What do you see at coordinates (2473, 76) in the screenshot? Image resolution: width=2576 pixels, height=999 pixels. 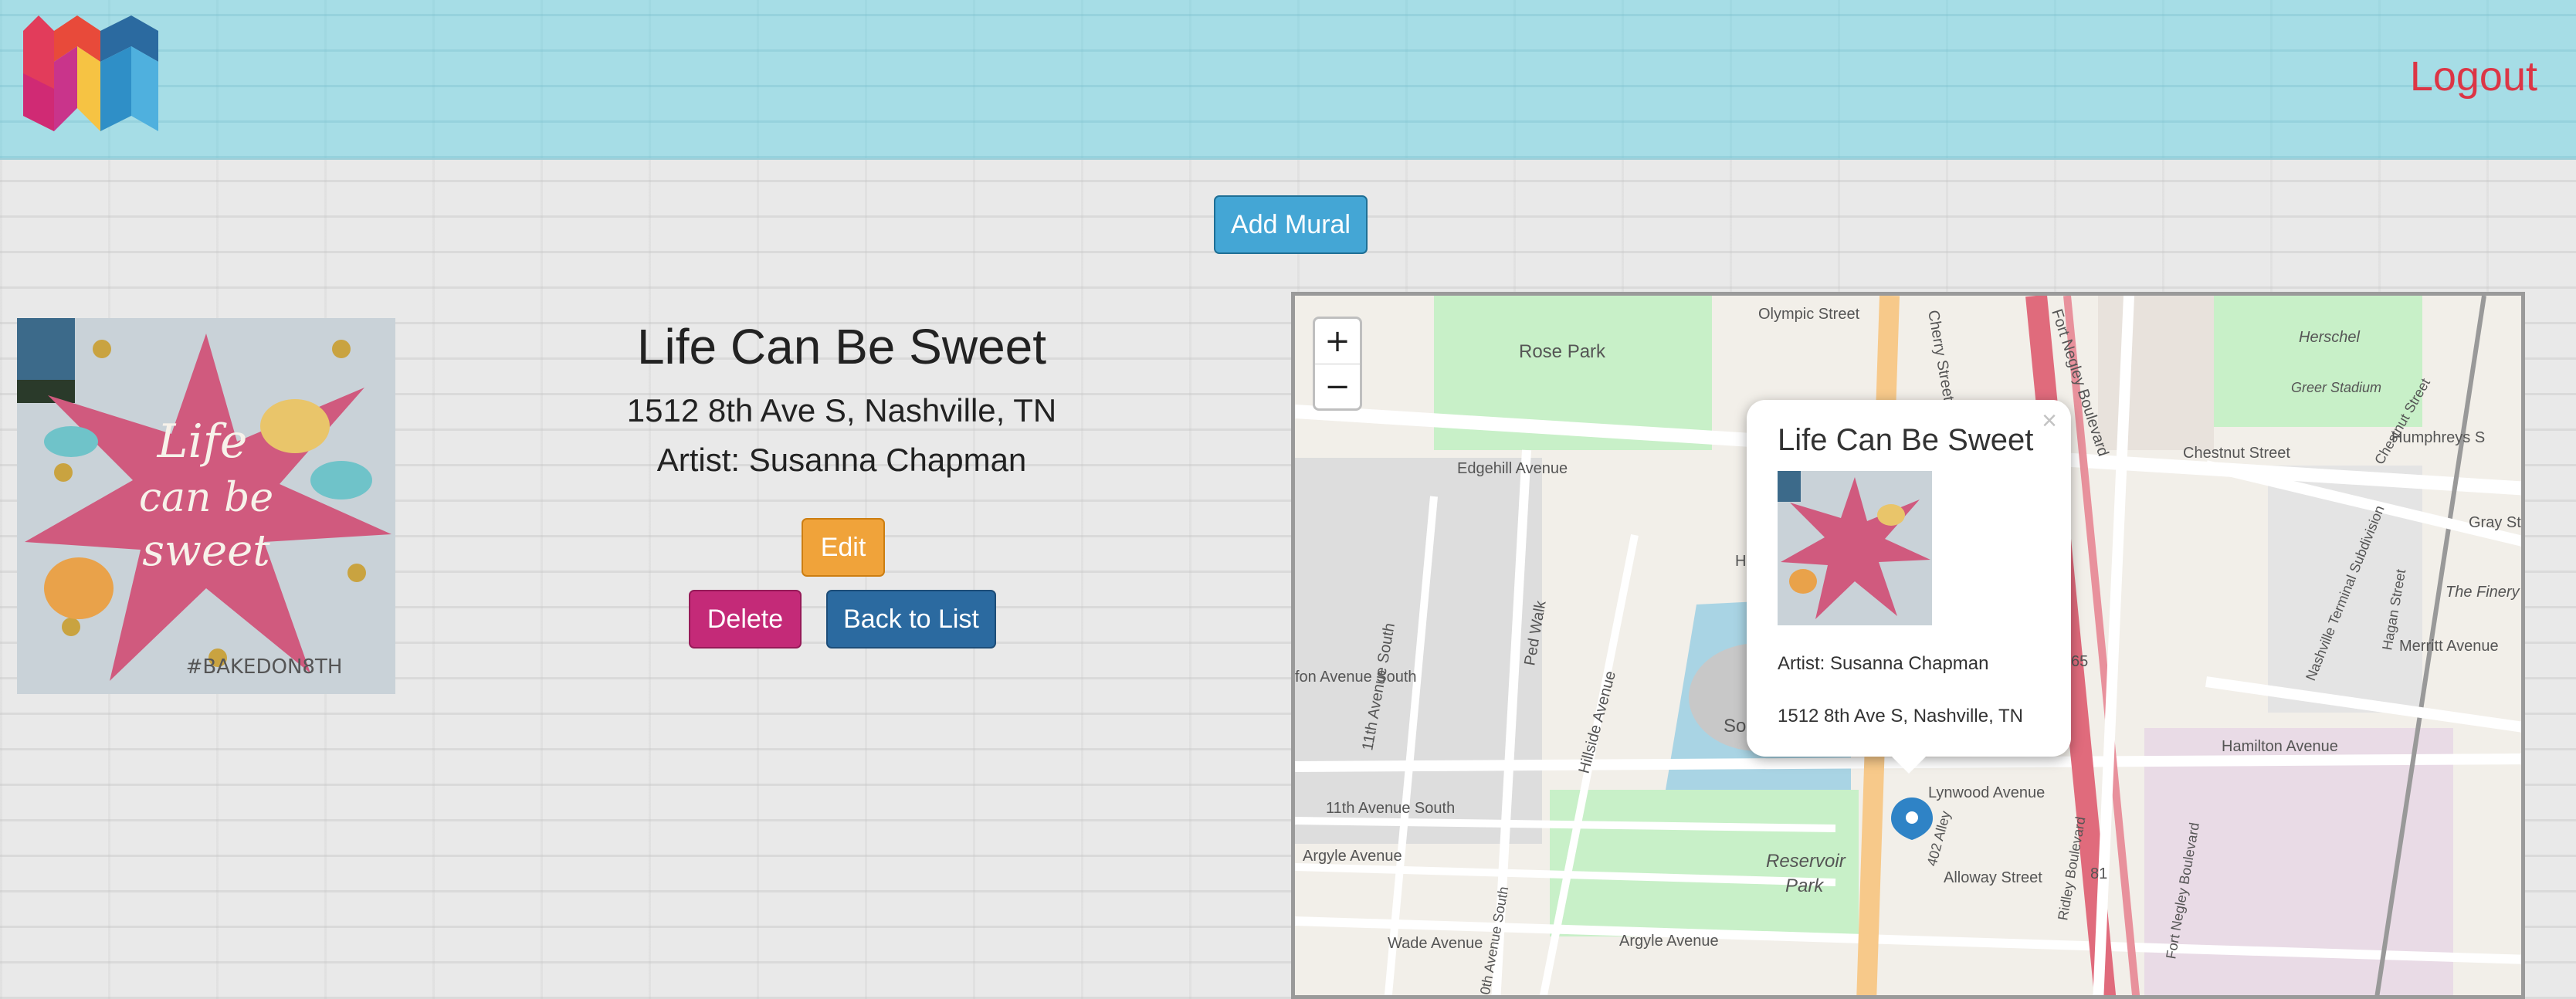 I see `logout-link: Logout` at bounding box center [2473, 76].